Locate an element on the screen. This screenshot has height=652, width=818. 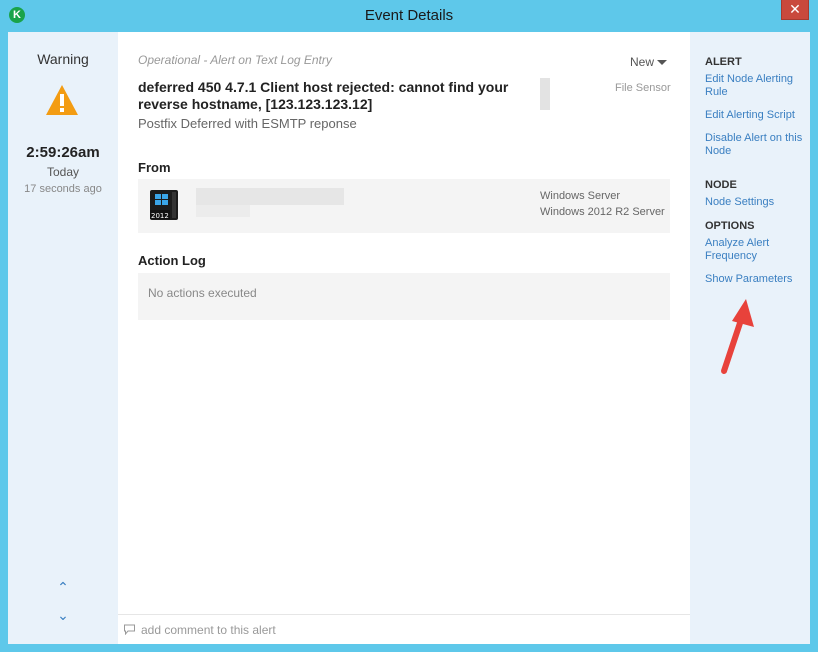
event-subtitle: Postfix Deferred with ESMTP reponse is located at coordinates (247, 123).